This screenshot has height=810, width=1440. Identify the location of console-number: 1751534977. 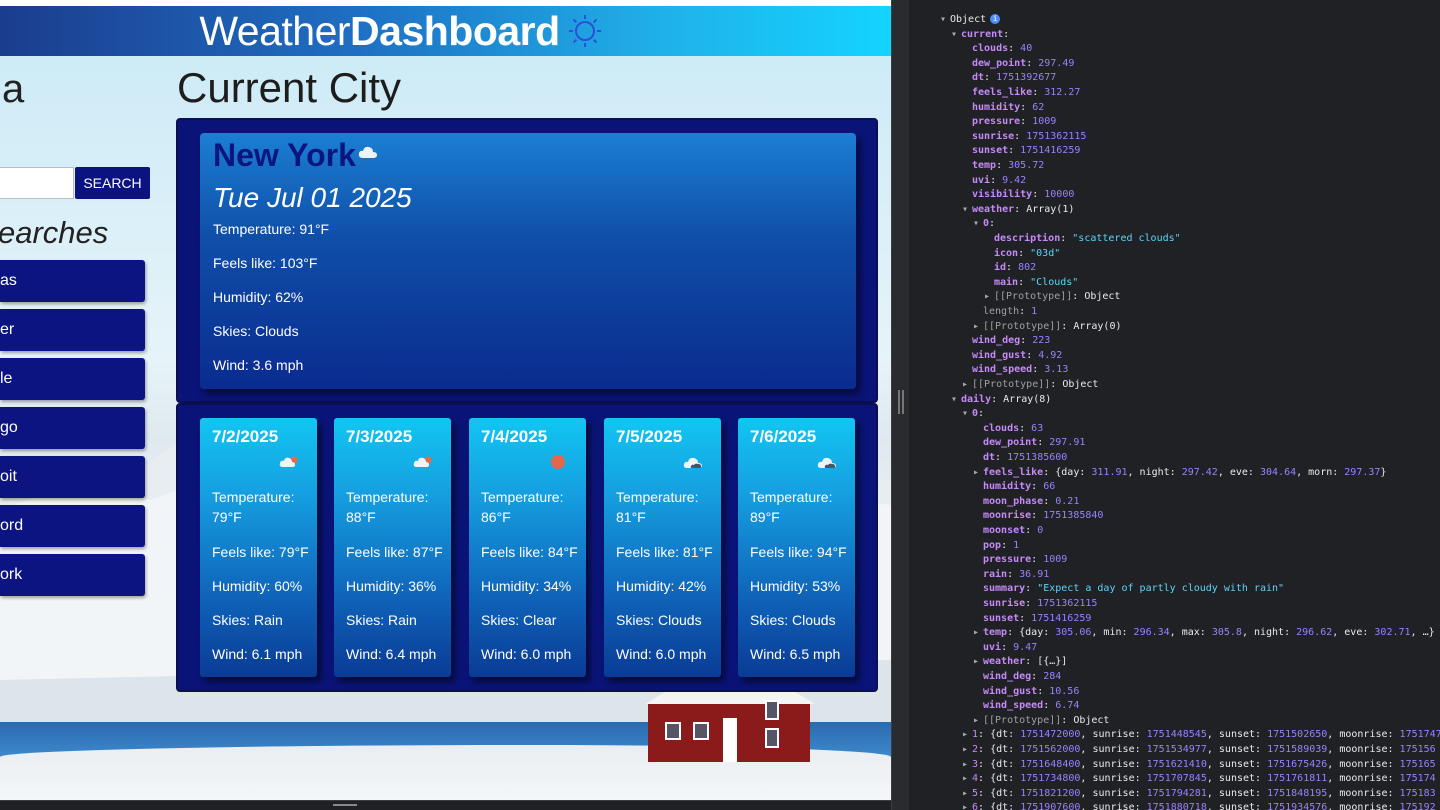
(1176, 749).